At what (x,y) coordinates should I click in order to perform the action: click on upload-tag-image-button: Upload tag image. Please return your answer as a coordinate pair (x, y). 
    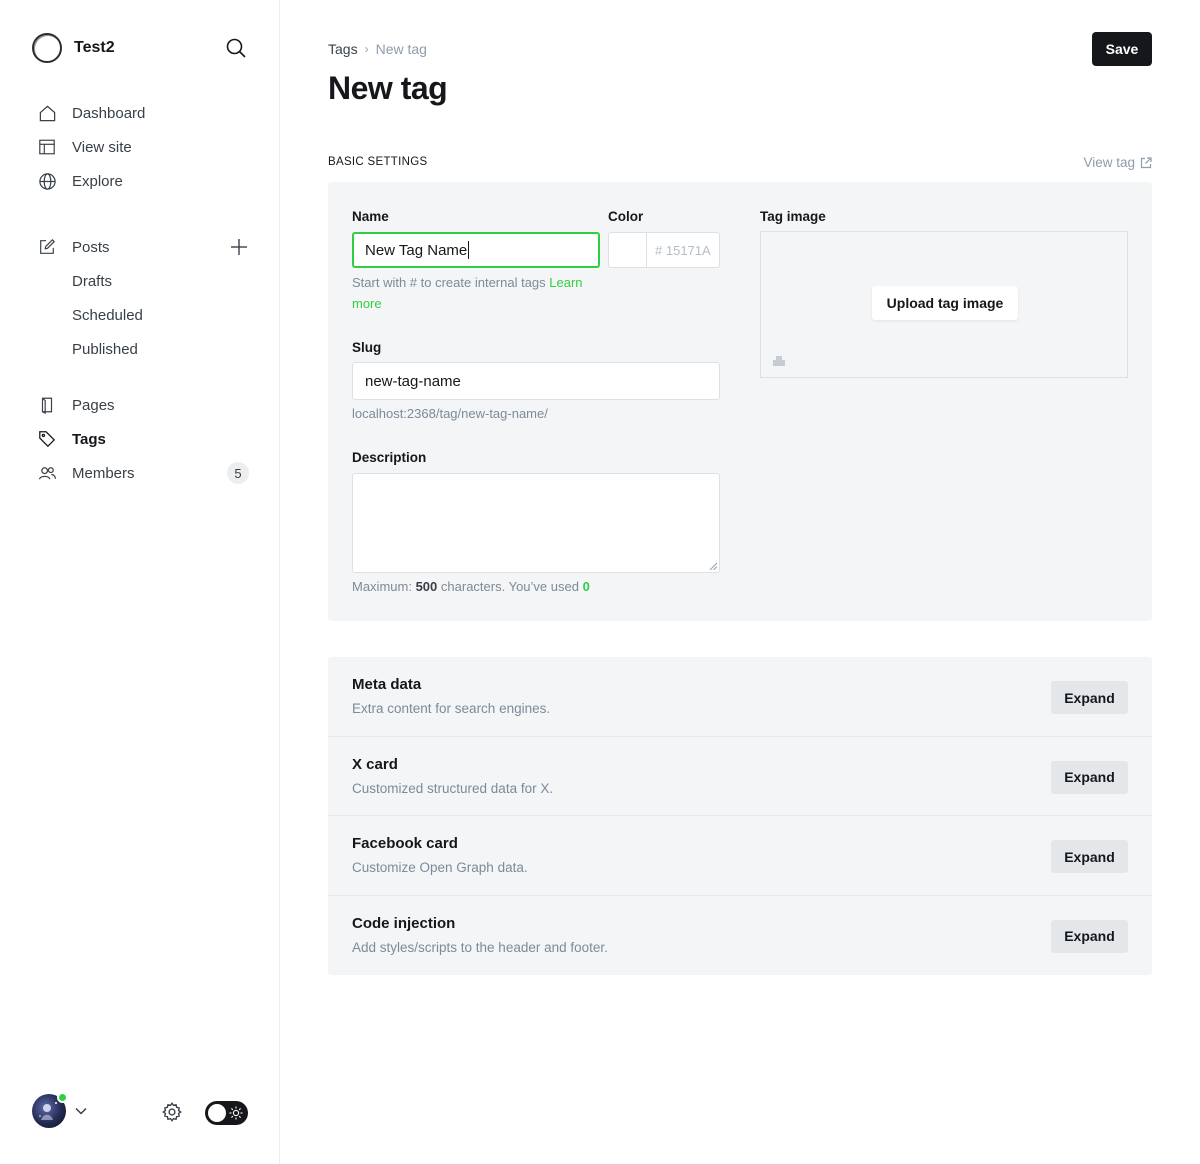
    Looking at the image, I should click on (945, 303).